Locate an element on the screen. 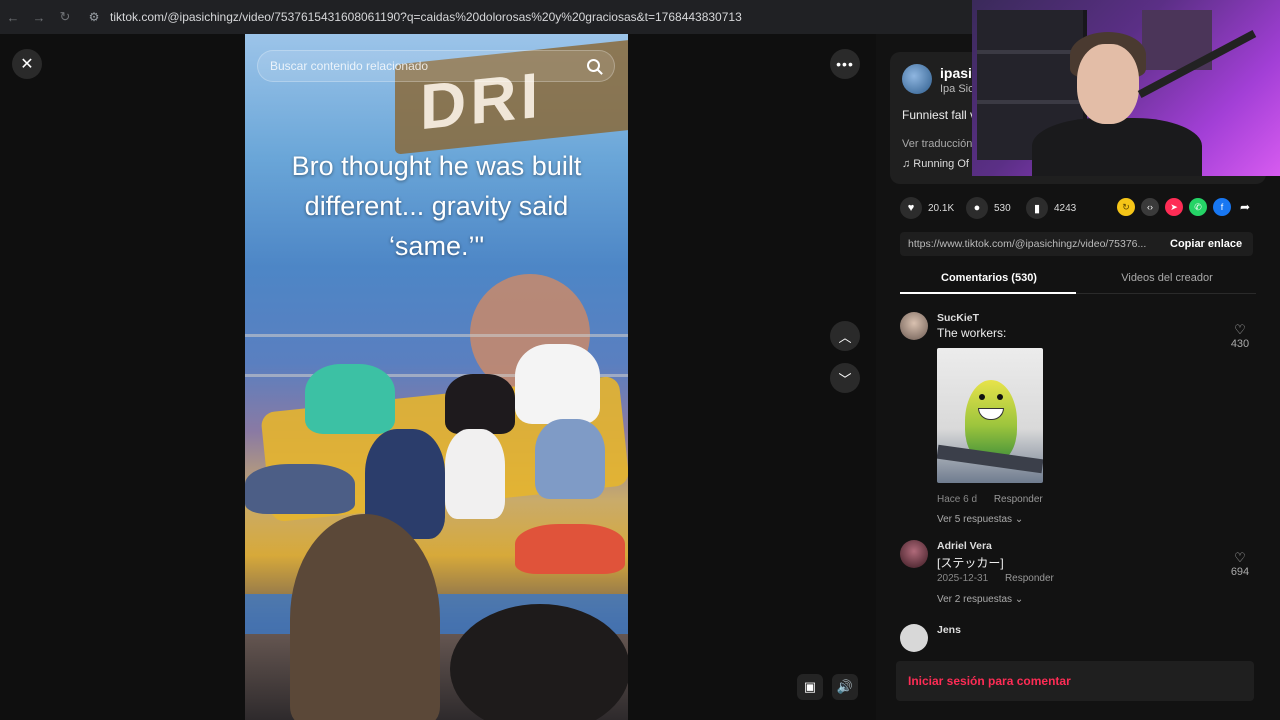 This screenshot has width=1280, height=720. comment-text: [ステッカー] is located at coordinates (970, 563).